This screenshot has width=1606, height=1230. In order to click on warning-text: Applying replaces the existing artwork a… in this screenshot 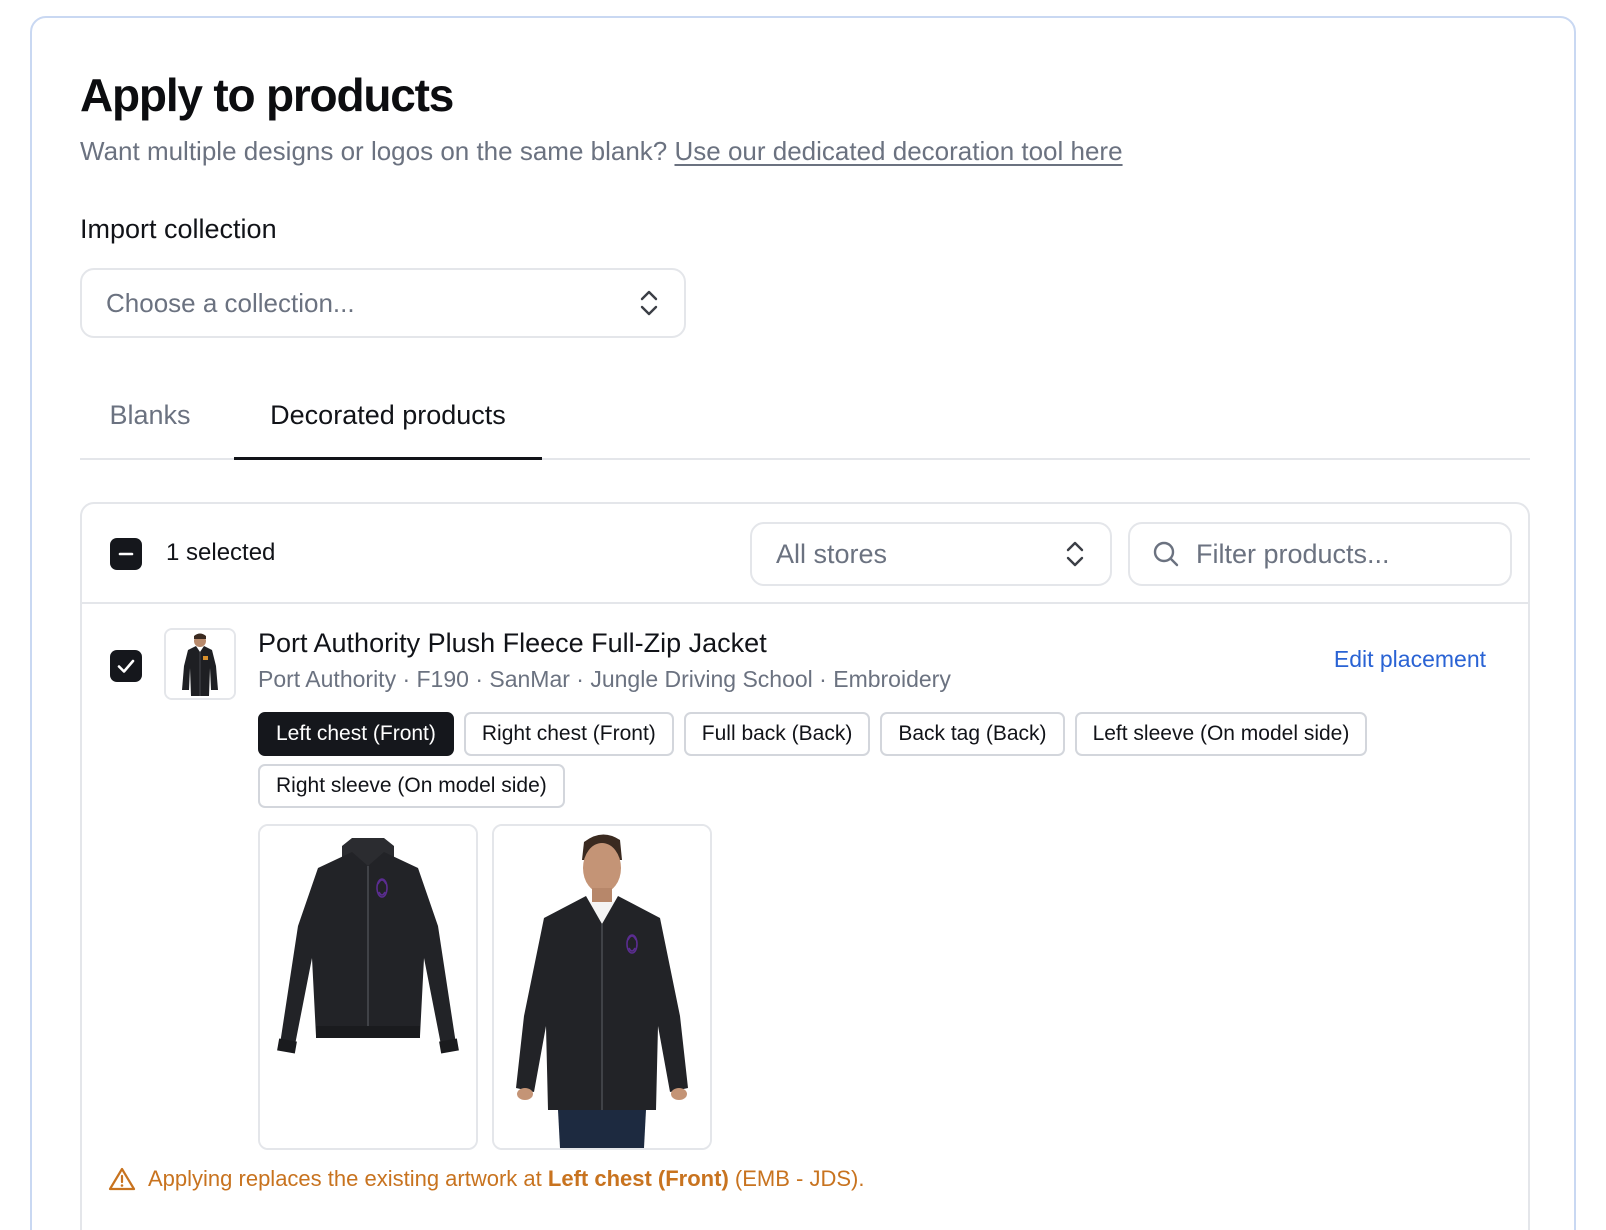, I will do `click(506, 1179)`.